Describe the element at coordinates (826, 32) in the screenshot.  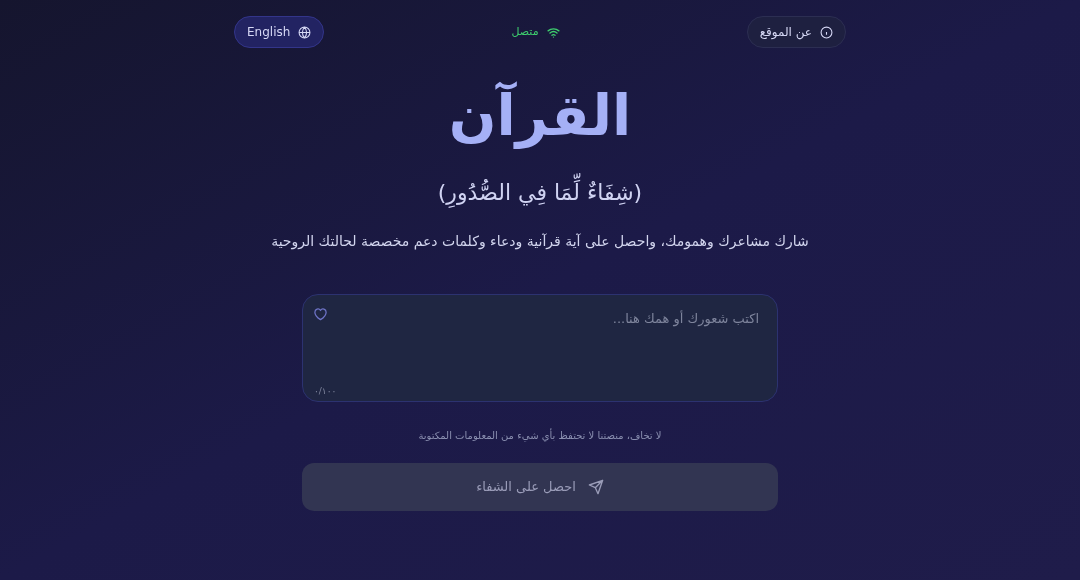
I see `info-icon` at that location.